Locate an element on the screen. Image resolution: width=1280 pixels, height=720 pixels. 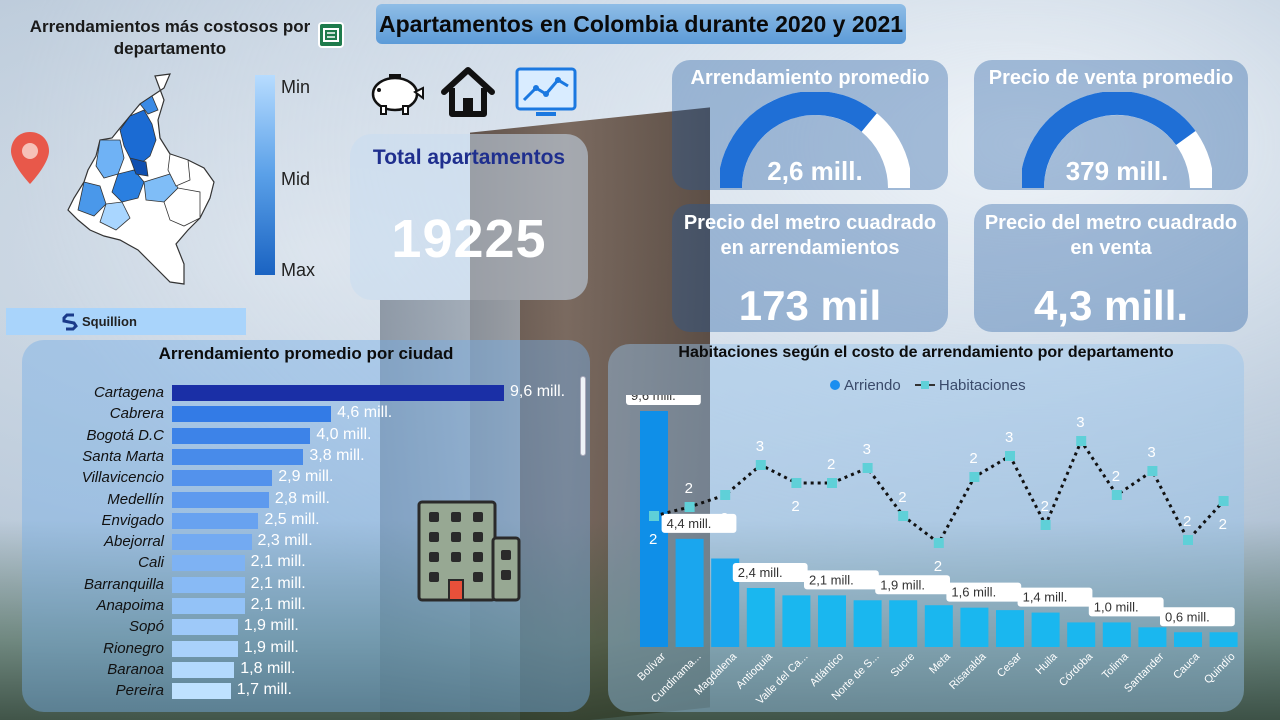
monitor-chart-icon is located at coordinates (546, 95).